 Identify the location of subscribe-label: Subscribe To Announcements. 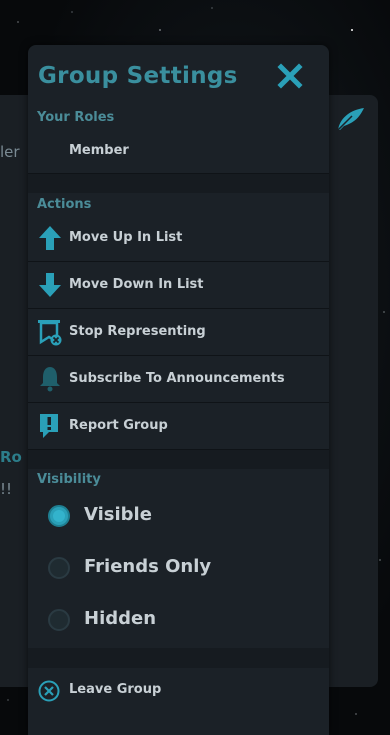
(177, 378).